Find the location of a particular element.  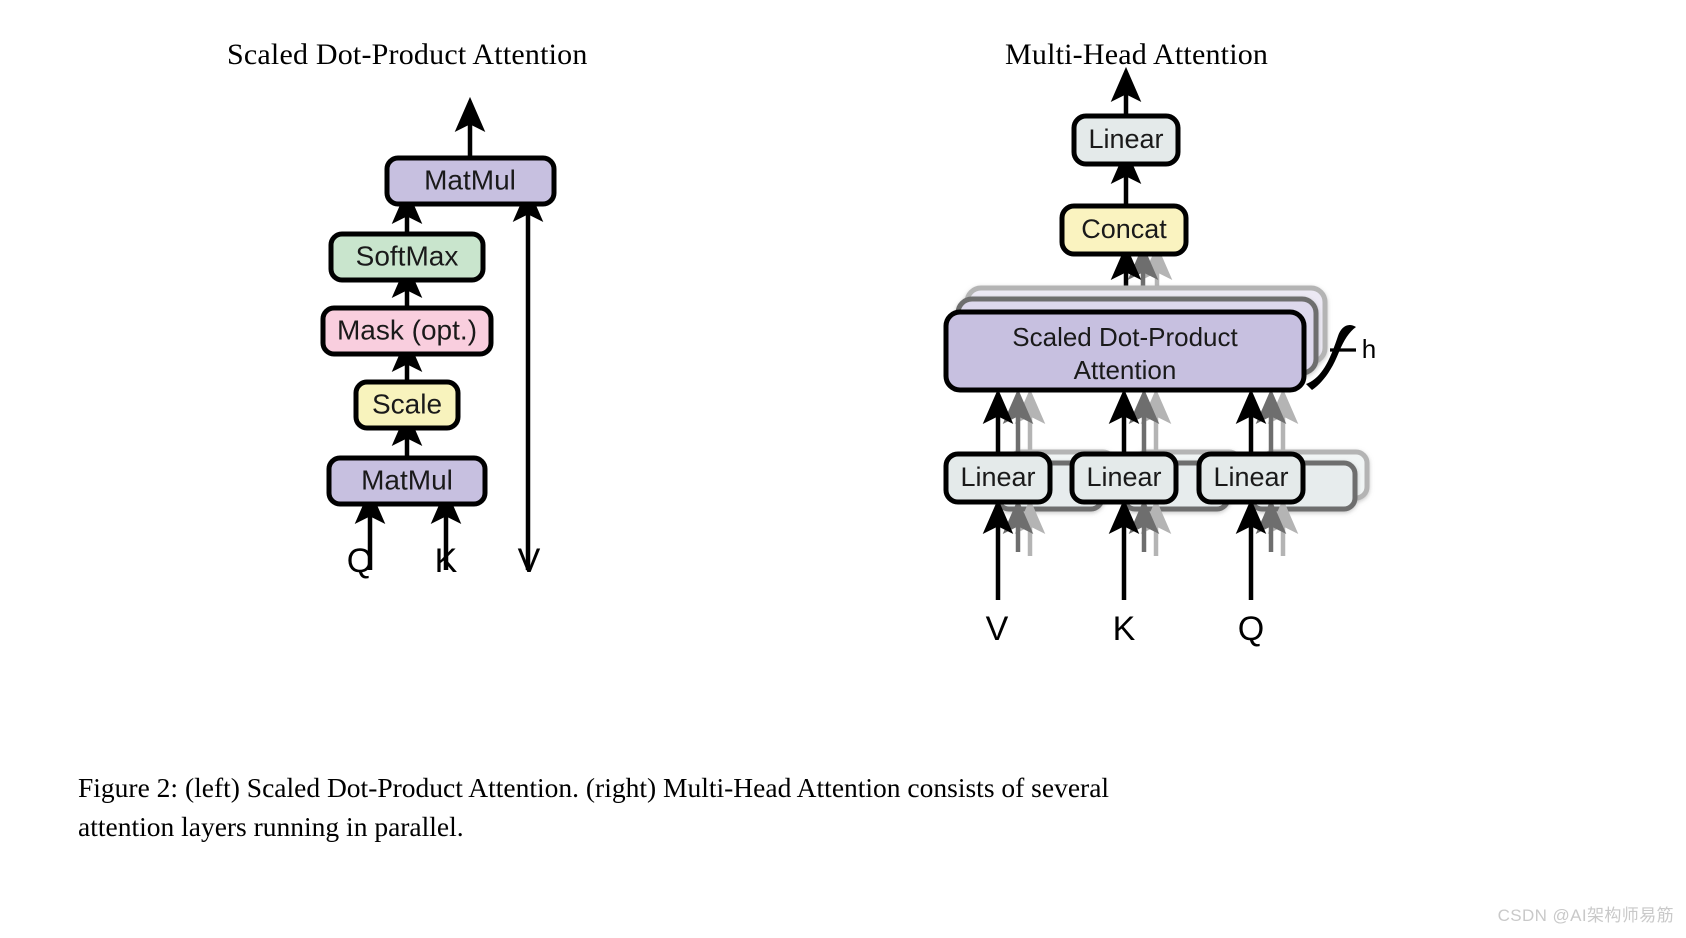

right-input-label-k: K is located at coordinates (1124, 629).